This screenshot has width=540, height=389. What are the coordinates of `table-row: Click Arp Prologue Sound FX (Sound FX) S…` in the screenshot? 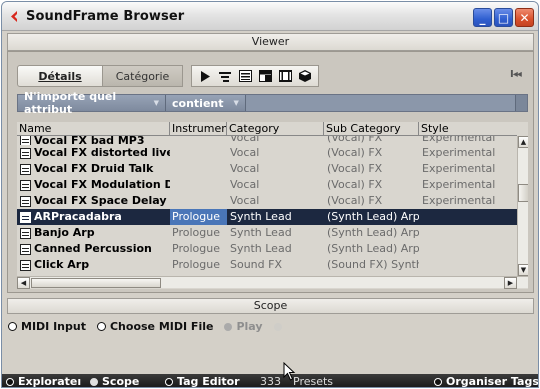 It's located at (267, 265).